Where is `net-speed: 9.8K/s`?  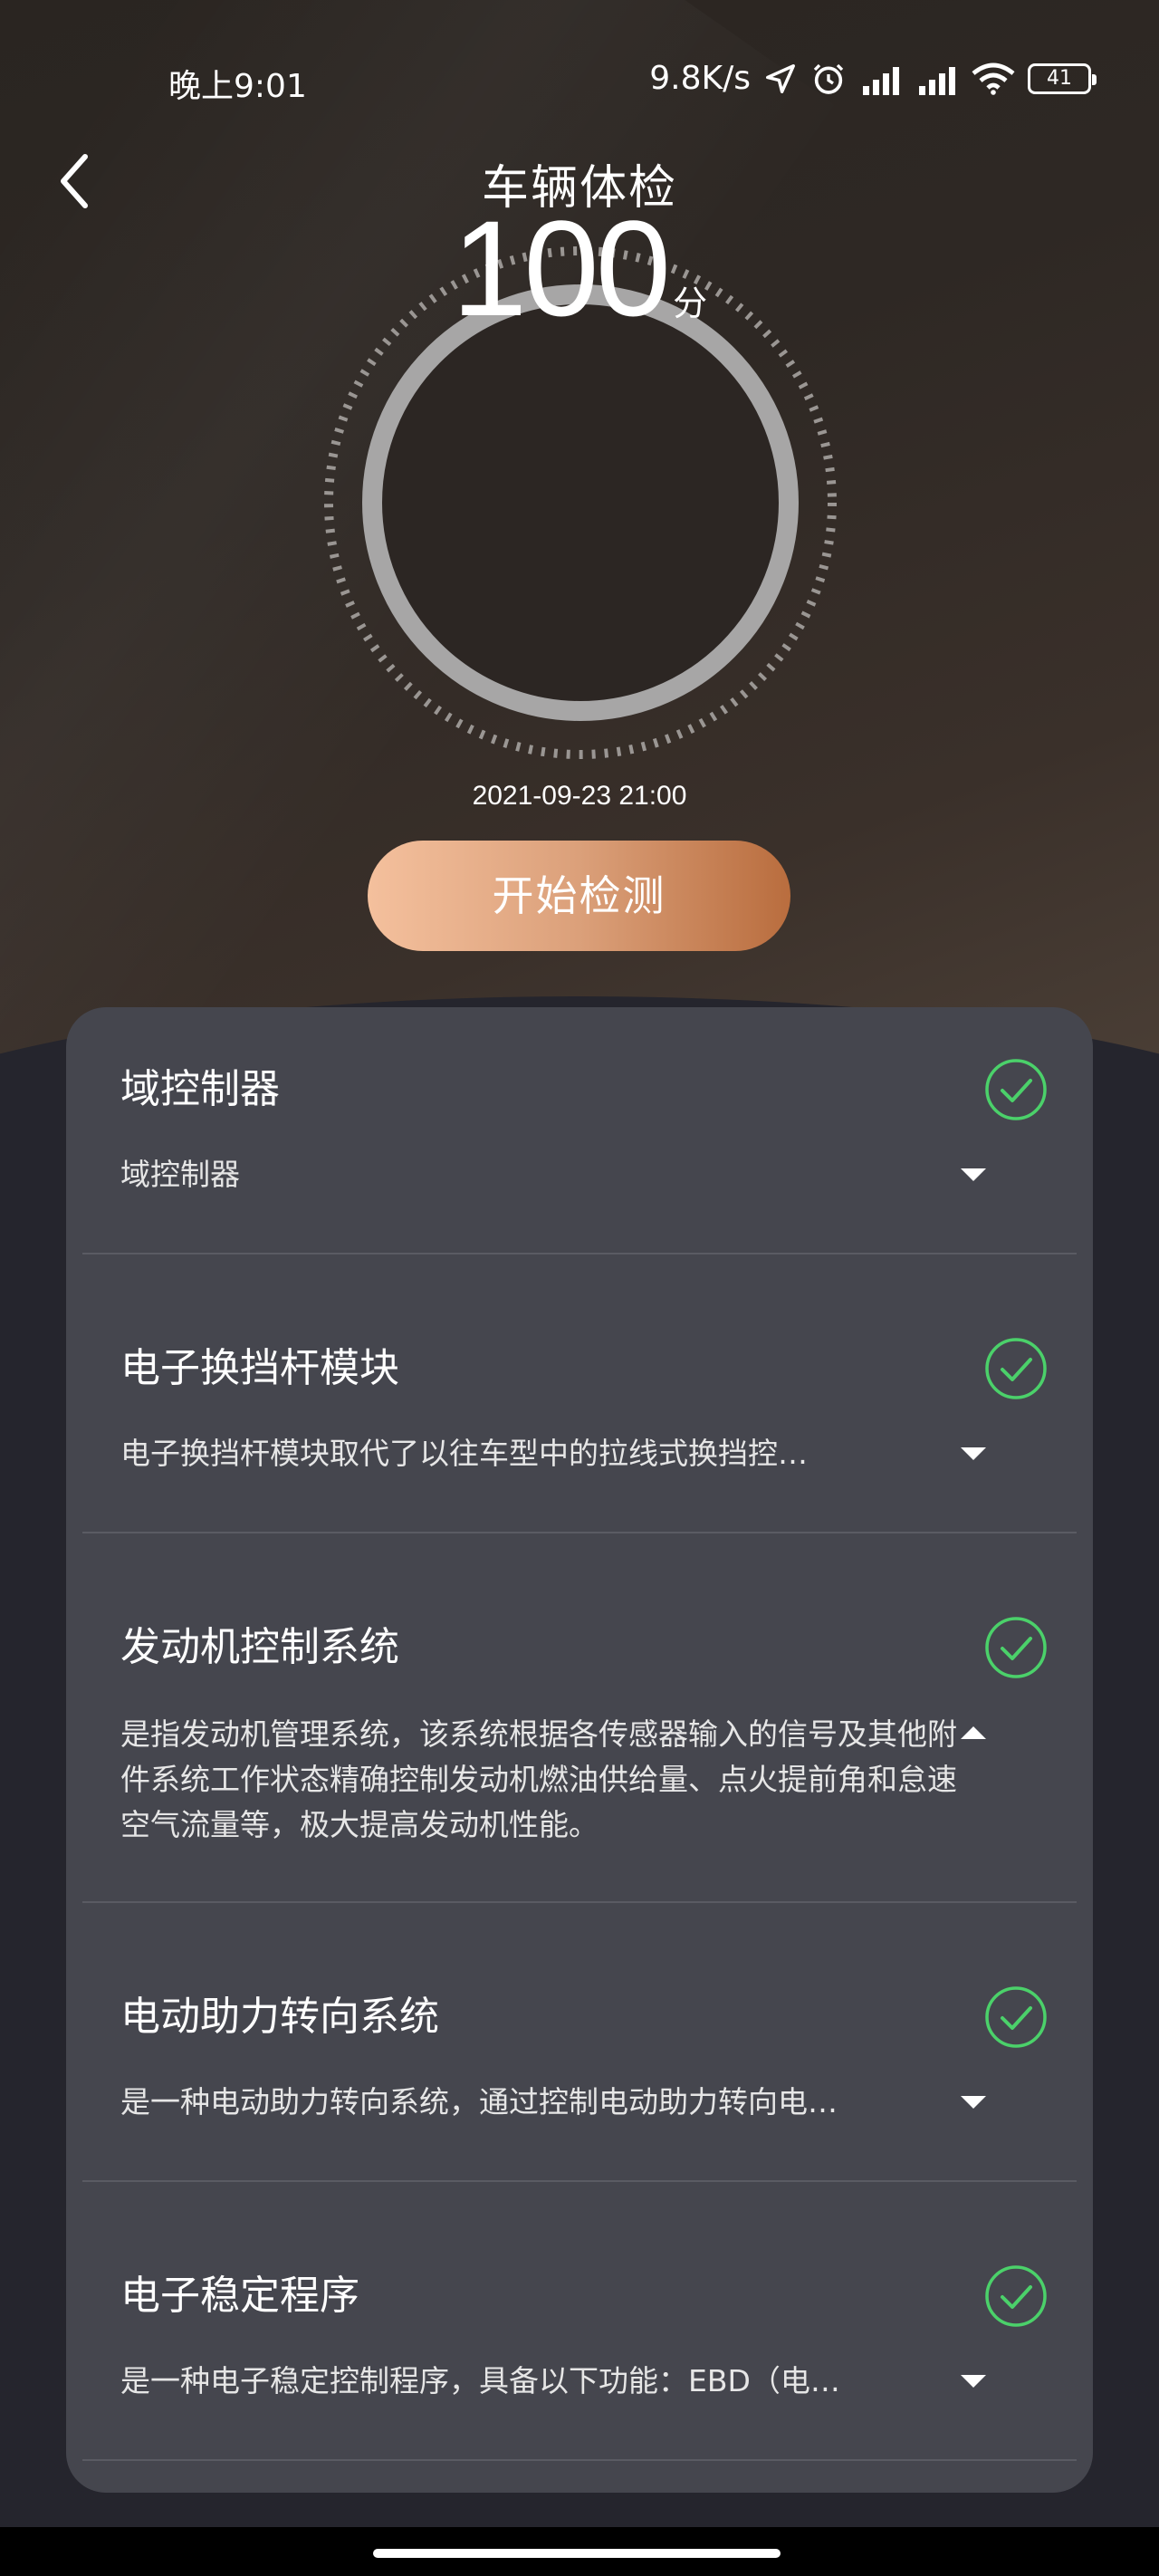 net-speed: 9.8K/s is located at coordinates (700, 78).